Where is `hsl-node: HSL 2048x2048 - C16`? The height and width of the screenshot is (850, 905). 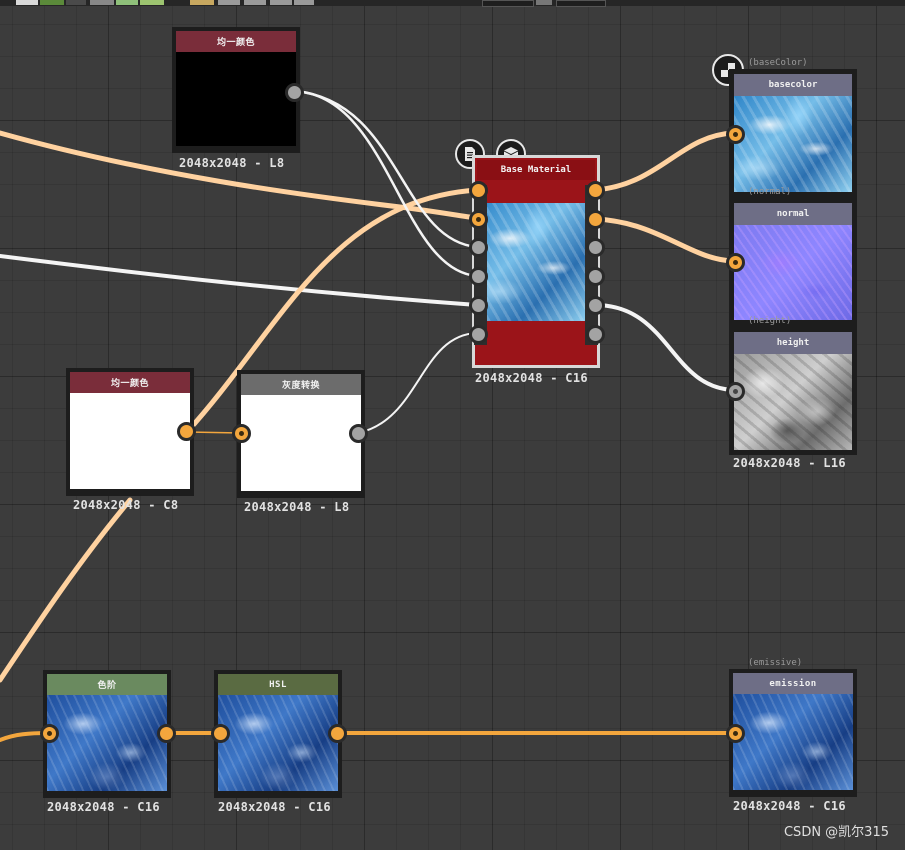 hsl-node: HSL 2048x2048 - C16 is located at coordinates (279, 744).